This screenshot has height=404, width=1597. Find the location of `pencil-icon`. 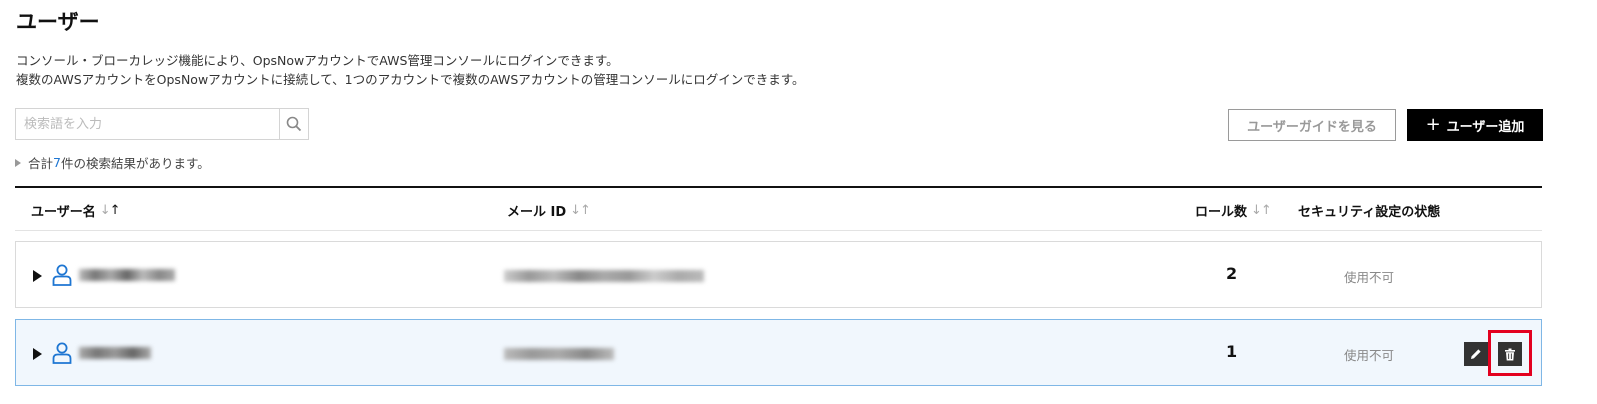

pencil-icon is located at coordinates (1476, 354).